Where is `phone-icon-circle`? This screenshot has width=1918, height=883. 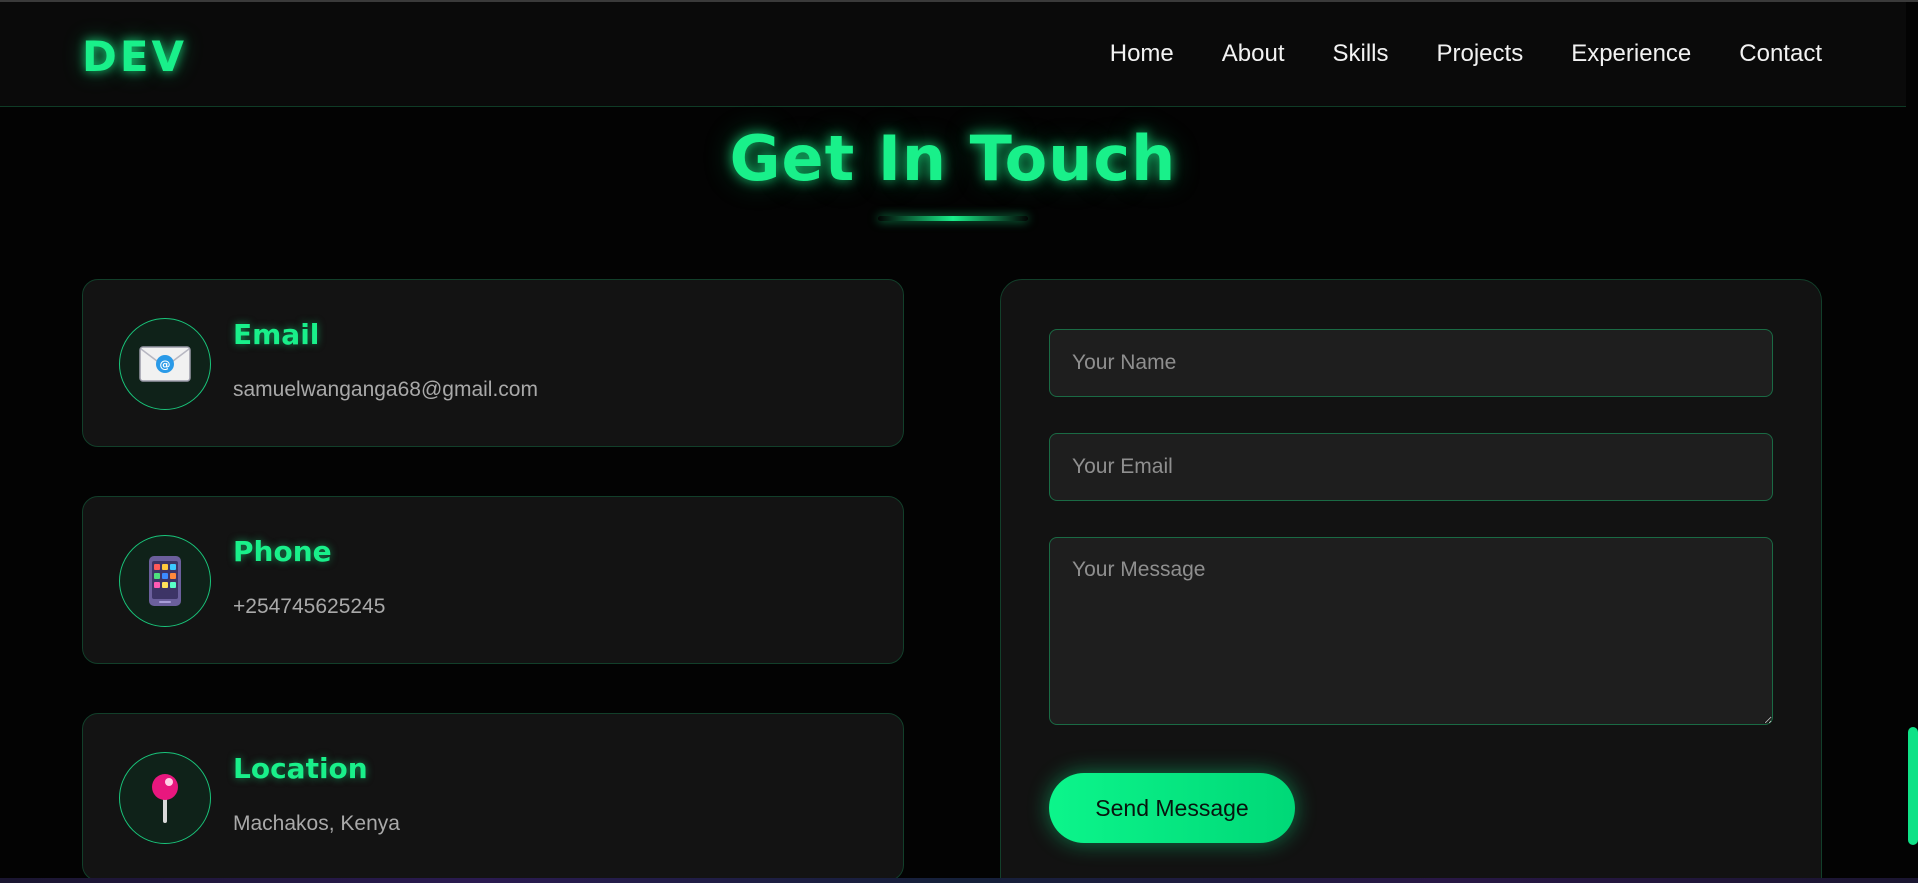
phone-icon-circle is located at coordinates (165, 581).